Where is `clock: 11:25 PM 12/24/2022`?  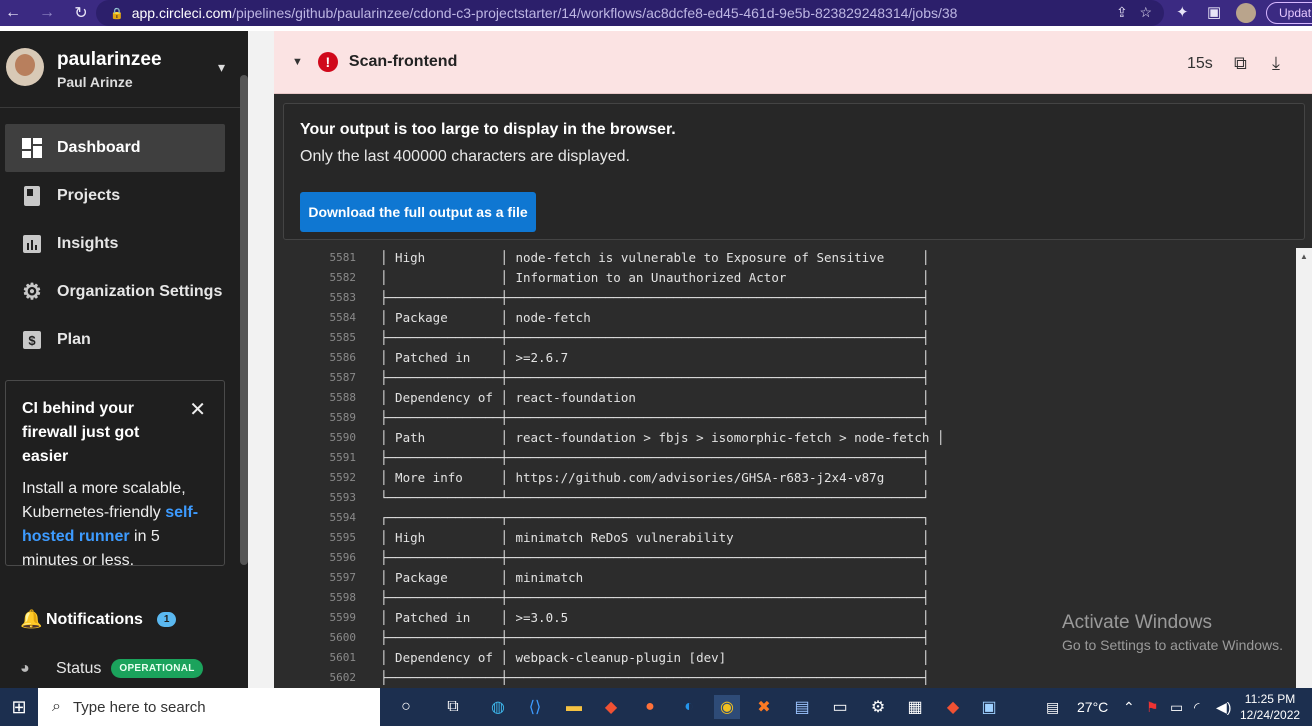
clock: 11:25 PM 12/24/2022 is located at coordinates (1270, 707).